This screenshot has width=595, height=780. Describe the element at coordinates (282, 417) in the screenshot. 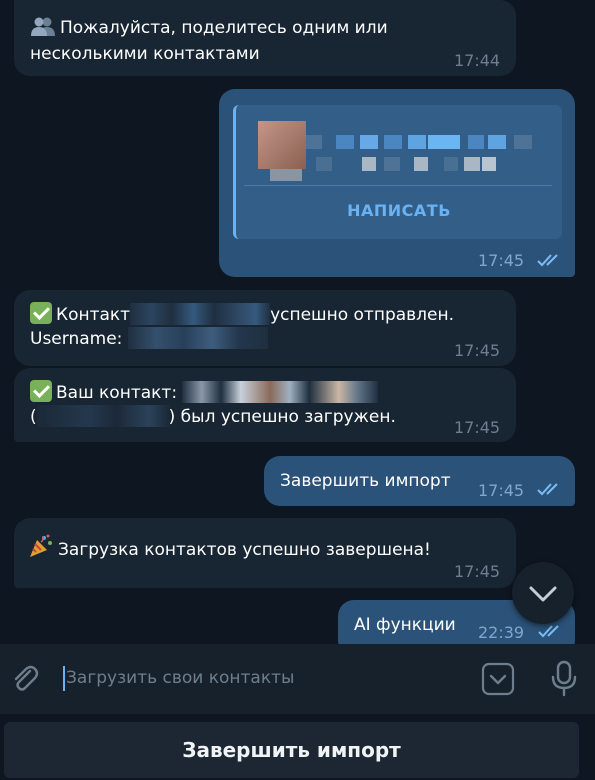

I see `message-text: ) был успешно загружен.` at that location.